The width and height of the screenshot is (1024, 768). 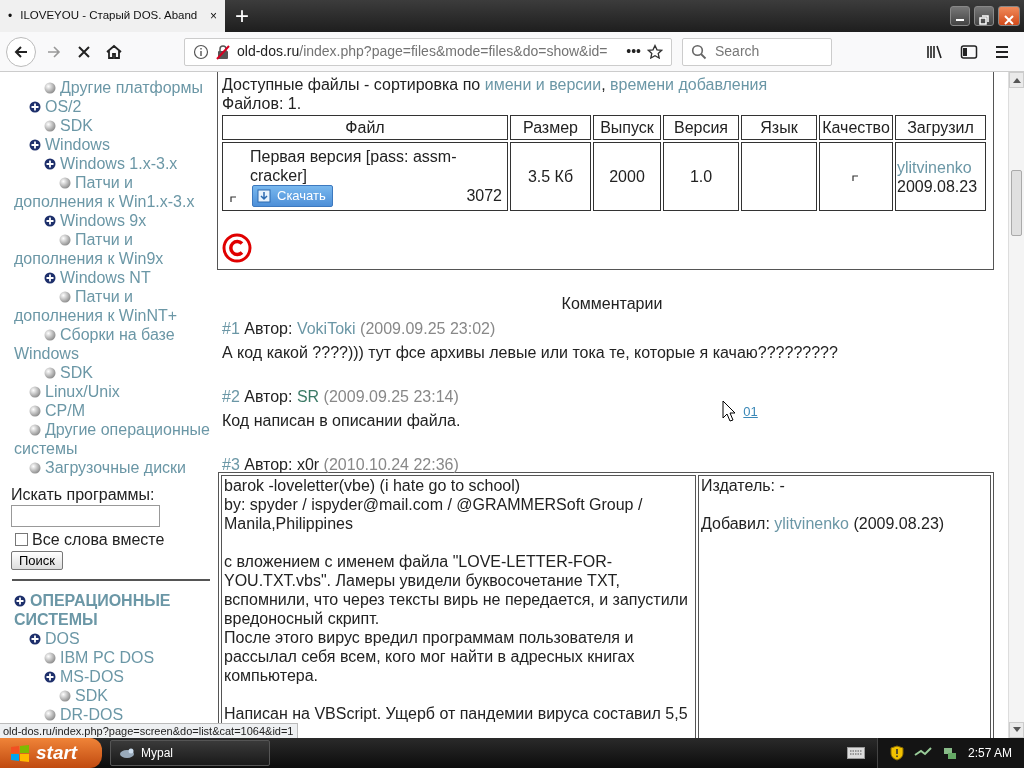 I want to click on network-icon, so click(x=949, y=753).